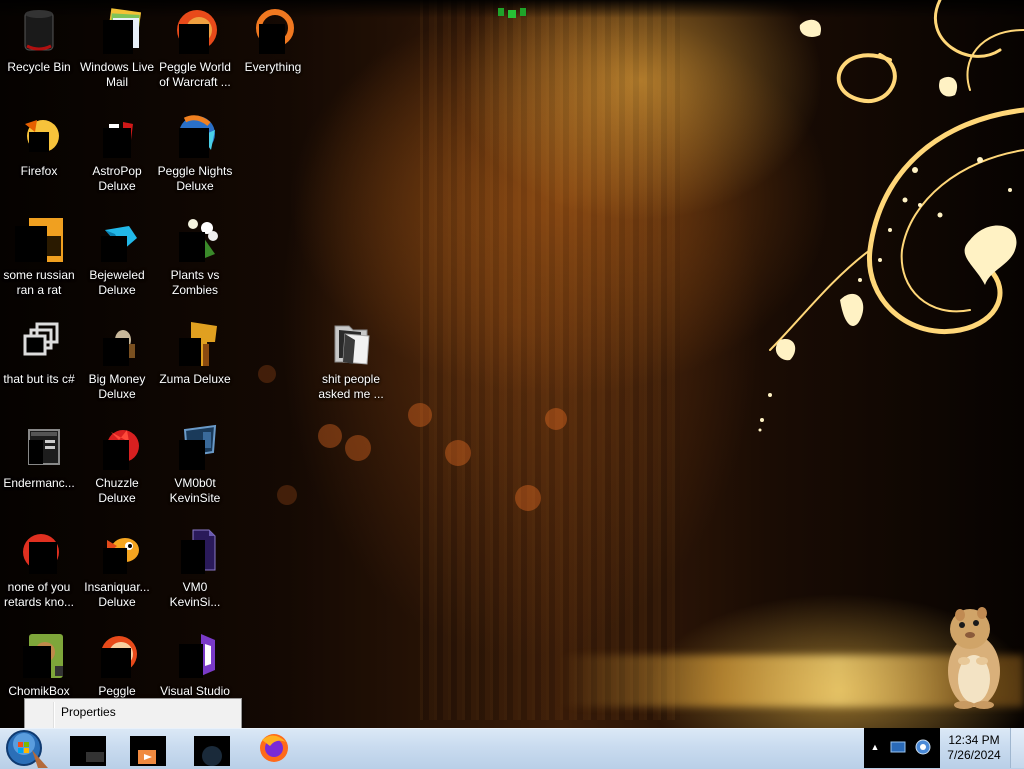 This screenshot has height=769, width=1024. What do you see at coordinates (198, 447) in the screenshot?
I see `vm-icon` at bounding box center [198, 447].